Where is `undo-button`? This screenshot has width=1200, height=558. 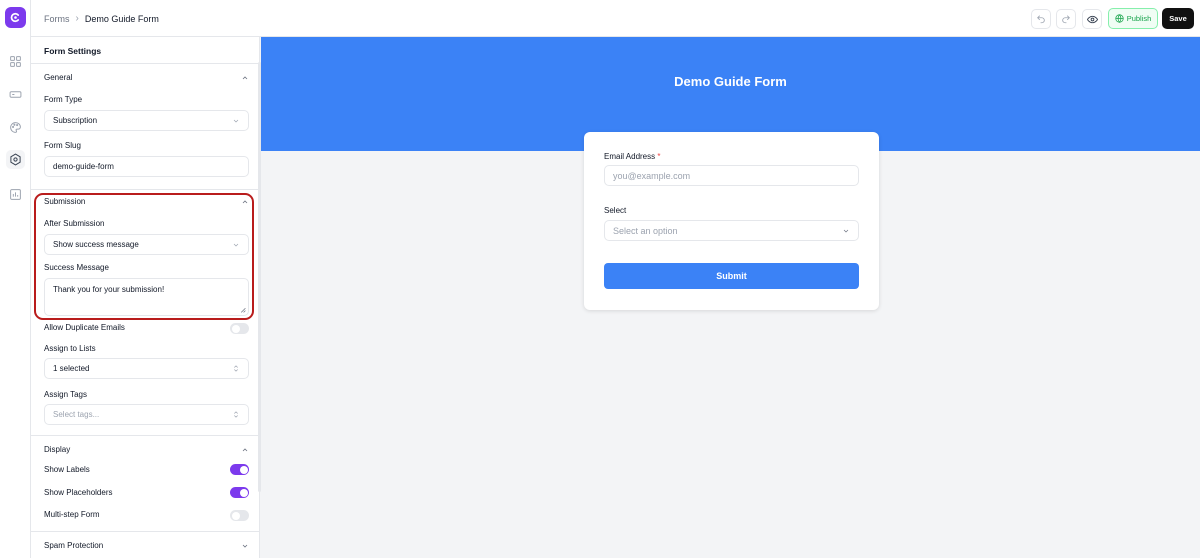
undo-button is located at coordinates (1041, 19).